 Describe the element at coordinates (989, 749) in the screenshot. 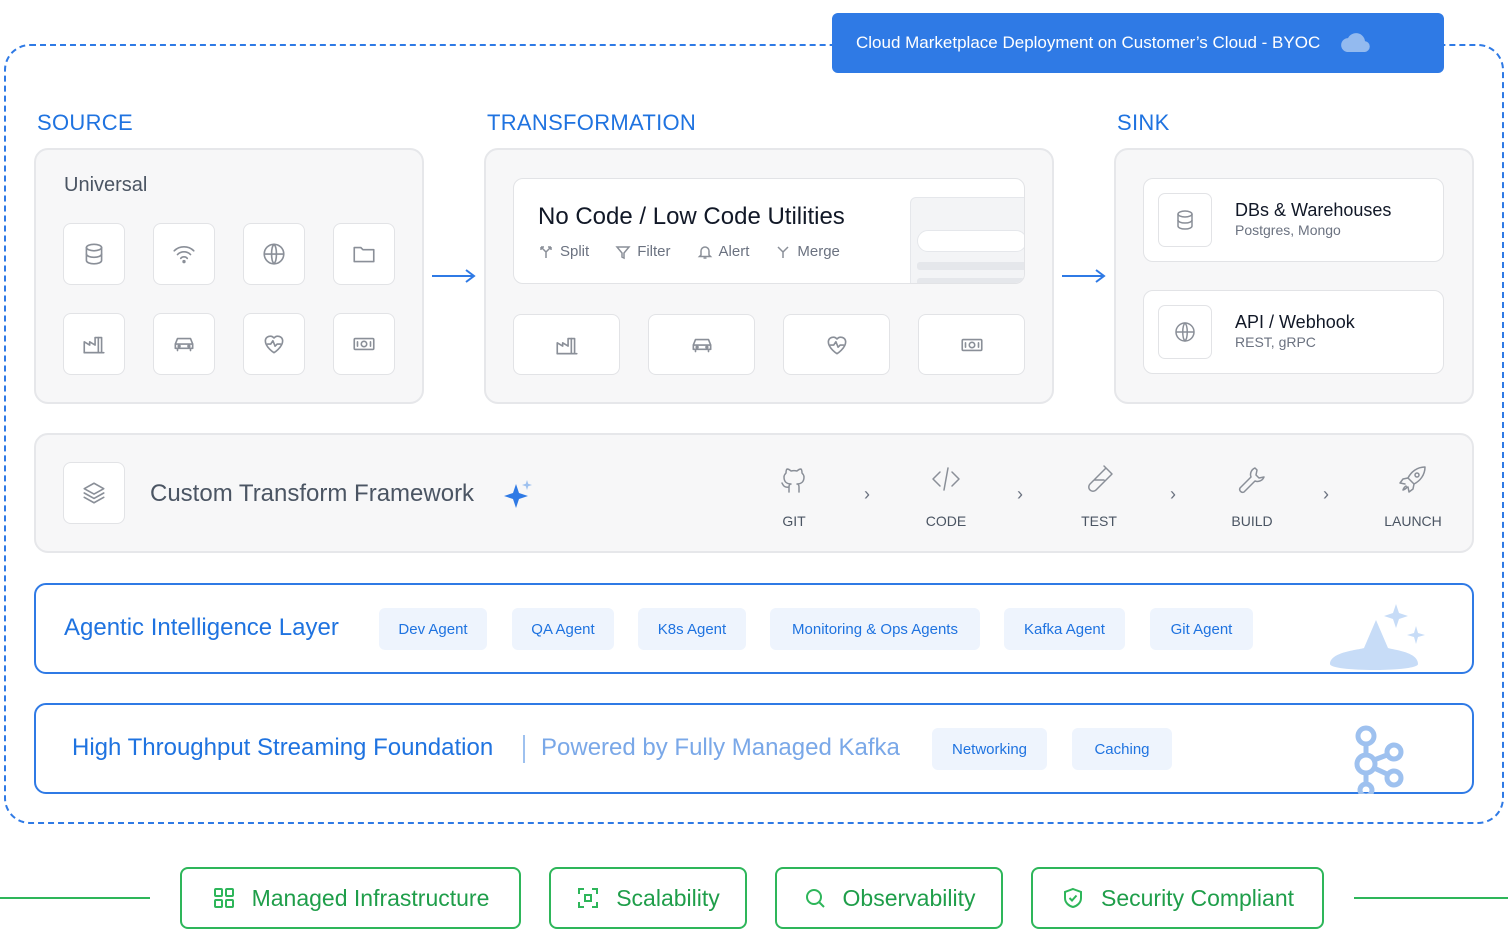

I see `foundation-tag: Networking` at that location.